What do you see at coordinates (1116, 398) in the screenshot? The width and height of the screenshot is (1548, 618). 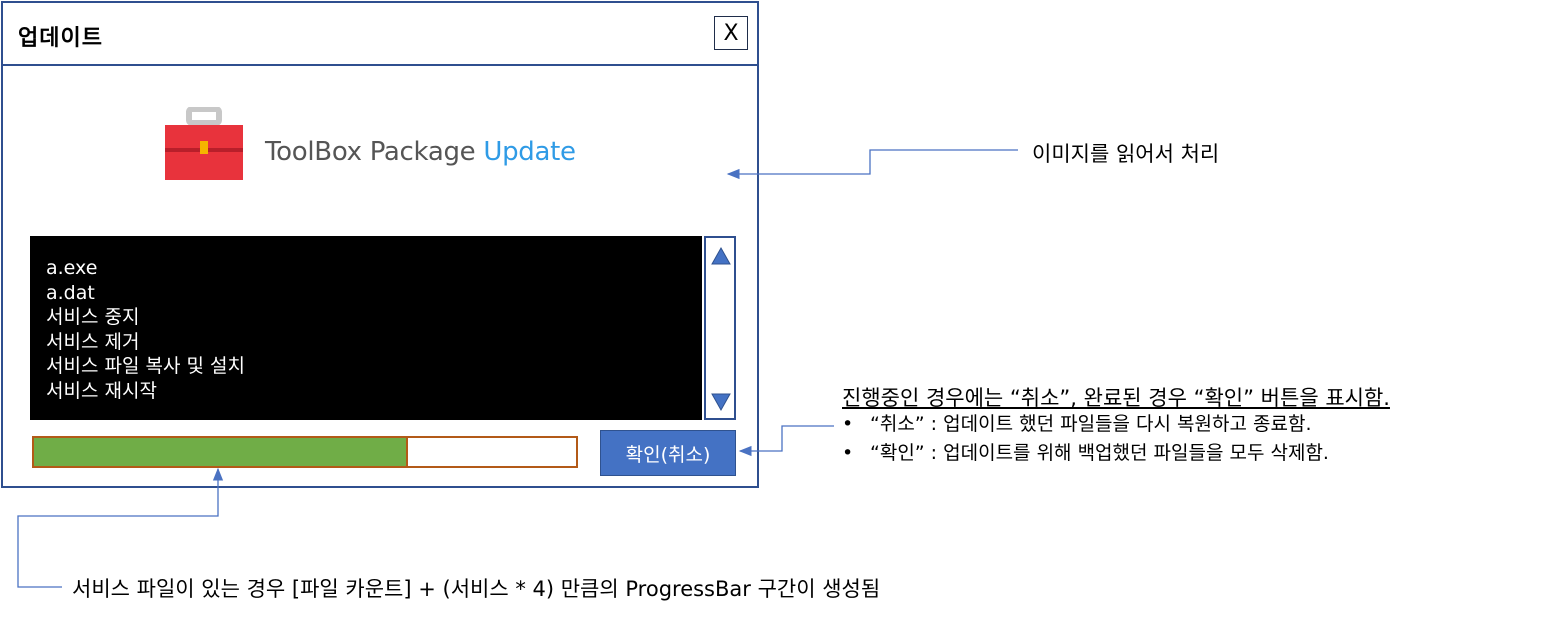 I see `button-note-title: 진행중인 경우에는 “취소”, 완료된 경우 “확인” 버튼을 표시함.` at bounding box center [1116, 398].